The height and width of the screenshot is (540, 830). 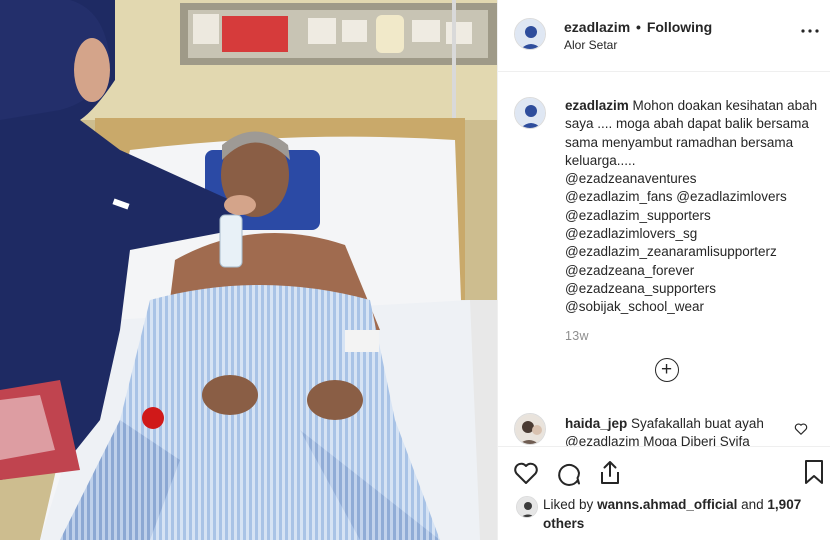 What do you see at coordinates (692, 179) in the screenshot?
I see `caption-tag: @ezadzeanaventures` at bounding box center [692, 179].